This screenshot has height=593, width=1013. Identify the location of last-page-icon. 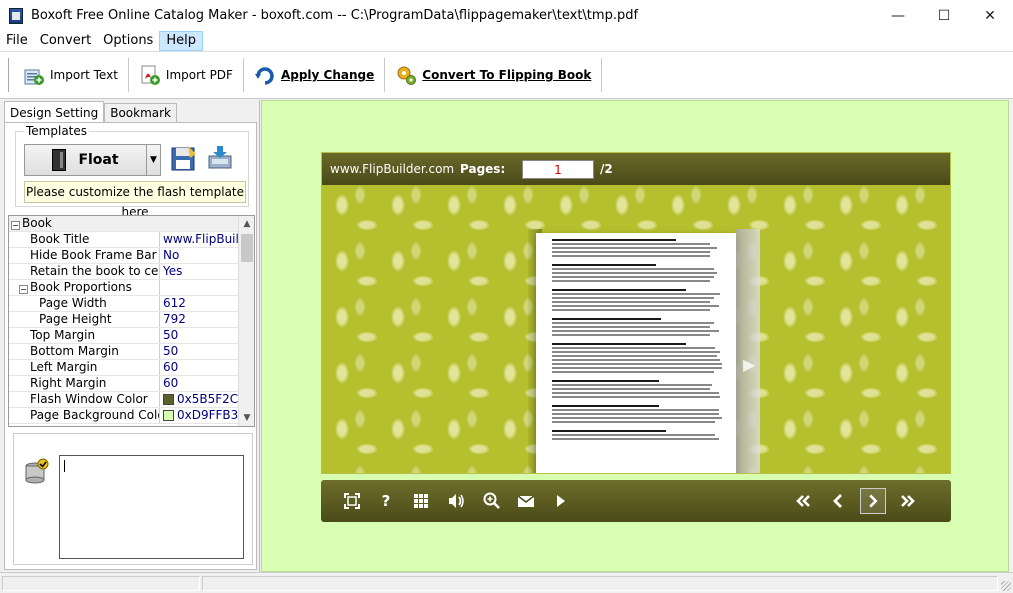
(908, 501).